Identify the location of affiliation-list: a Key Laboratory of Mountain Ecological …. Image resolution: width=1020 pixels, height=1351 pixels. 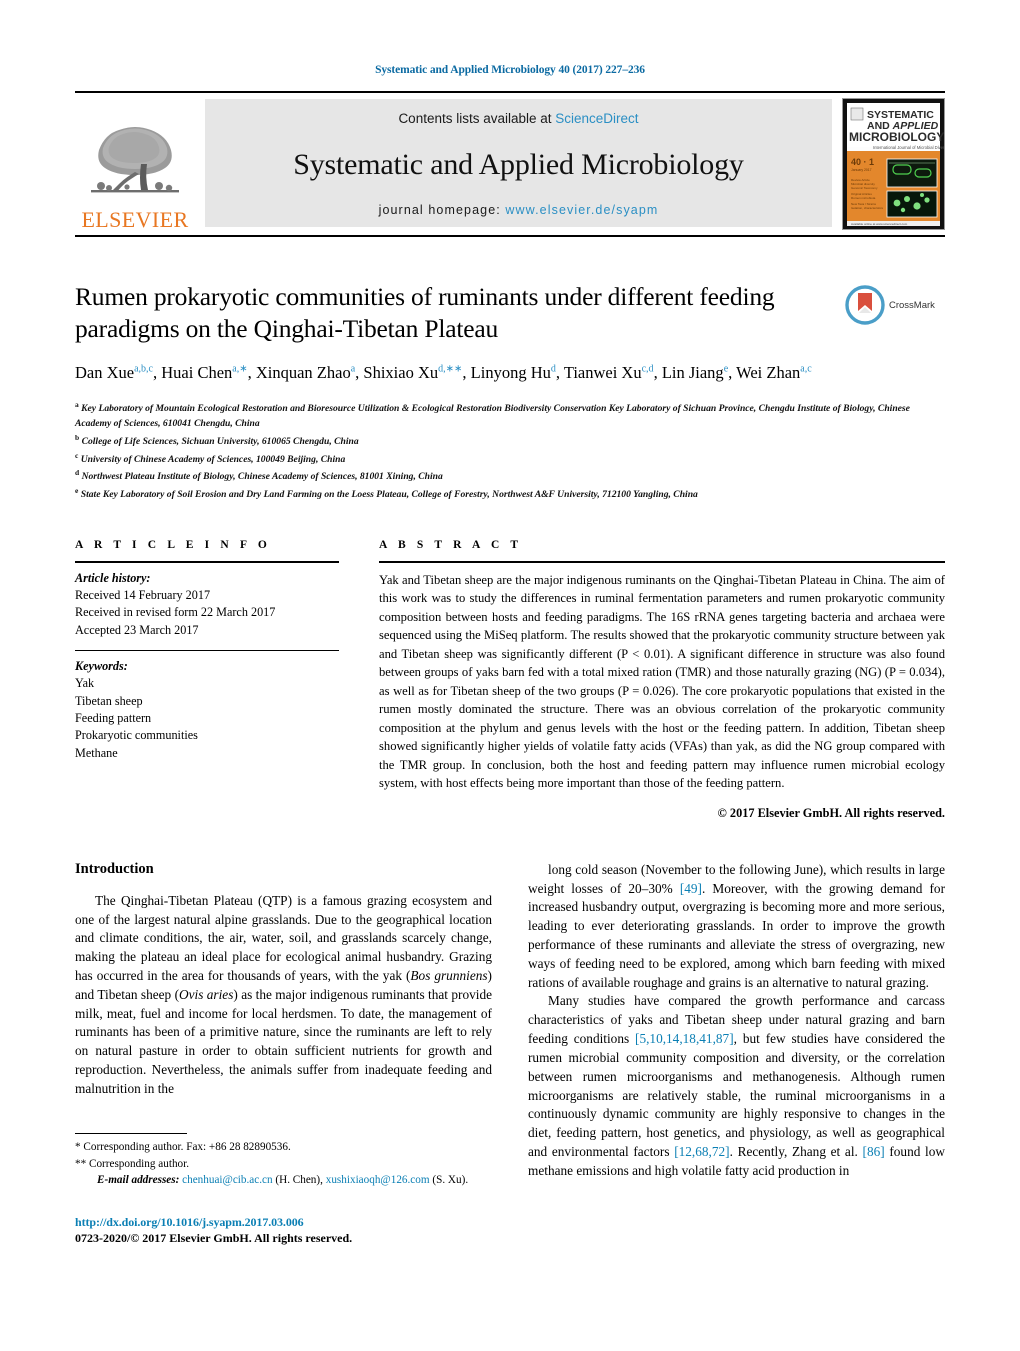
(510, 451).